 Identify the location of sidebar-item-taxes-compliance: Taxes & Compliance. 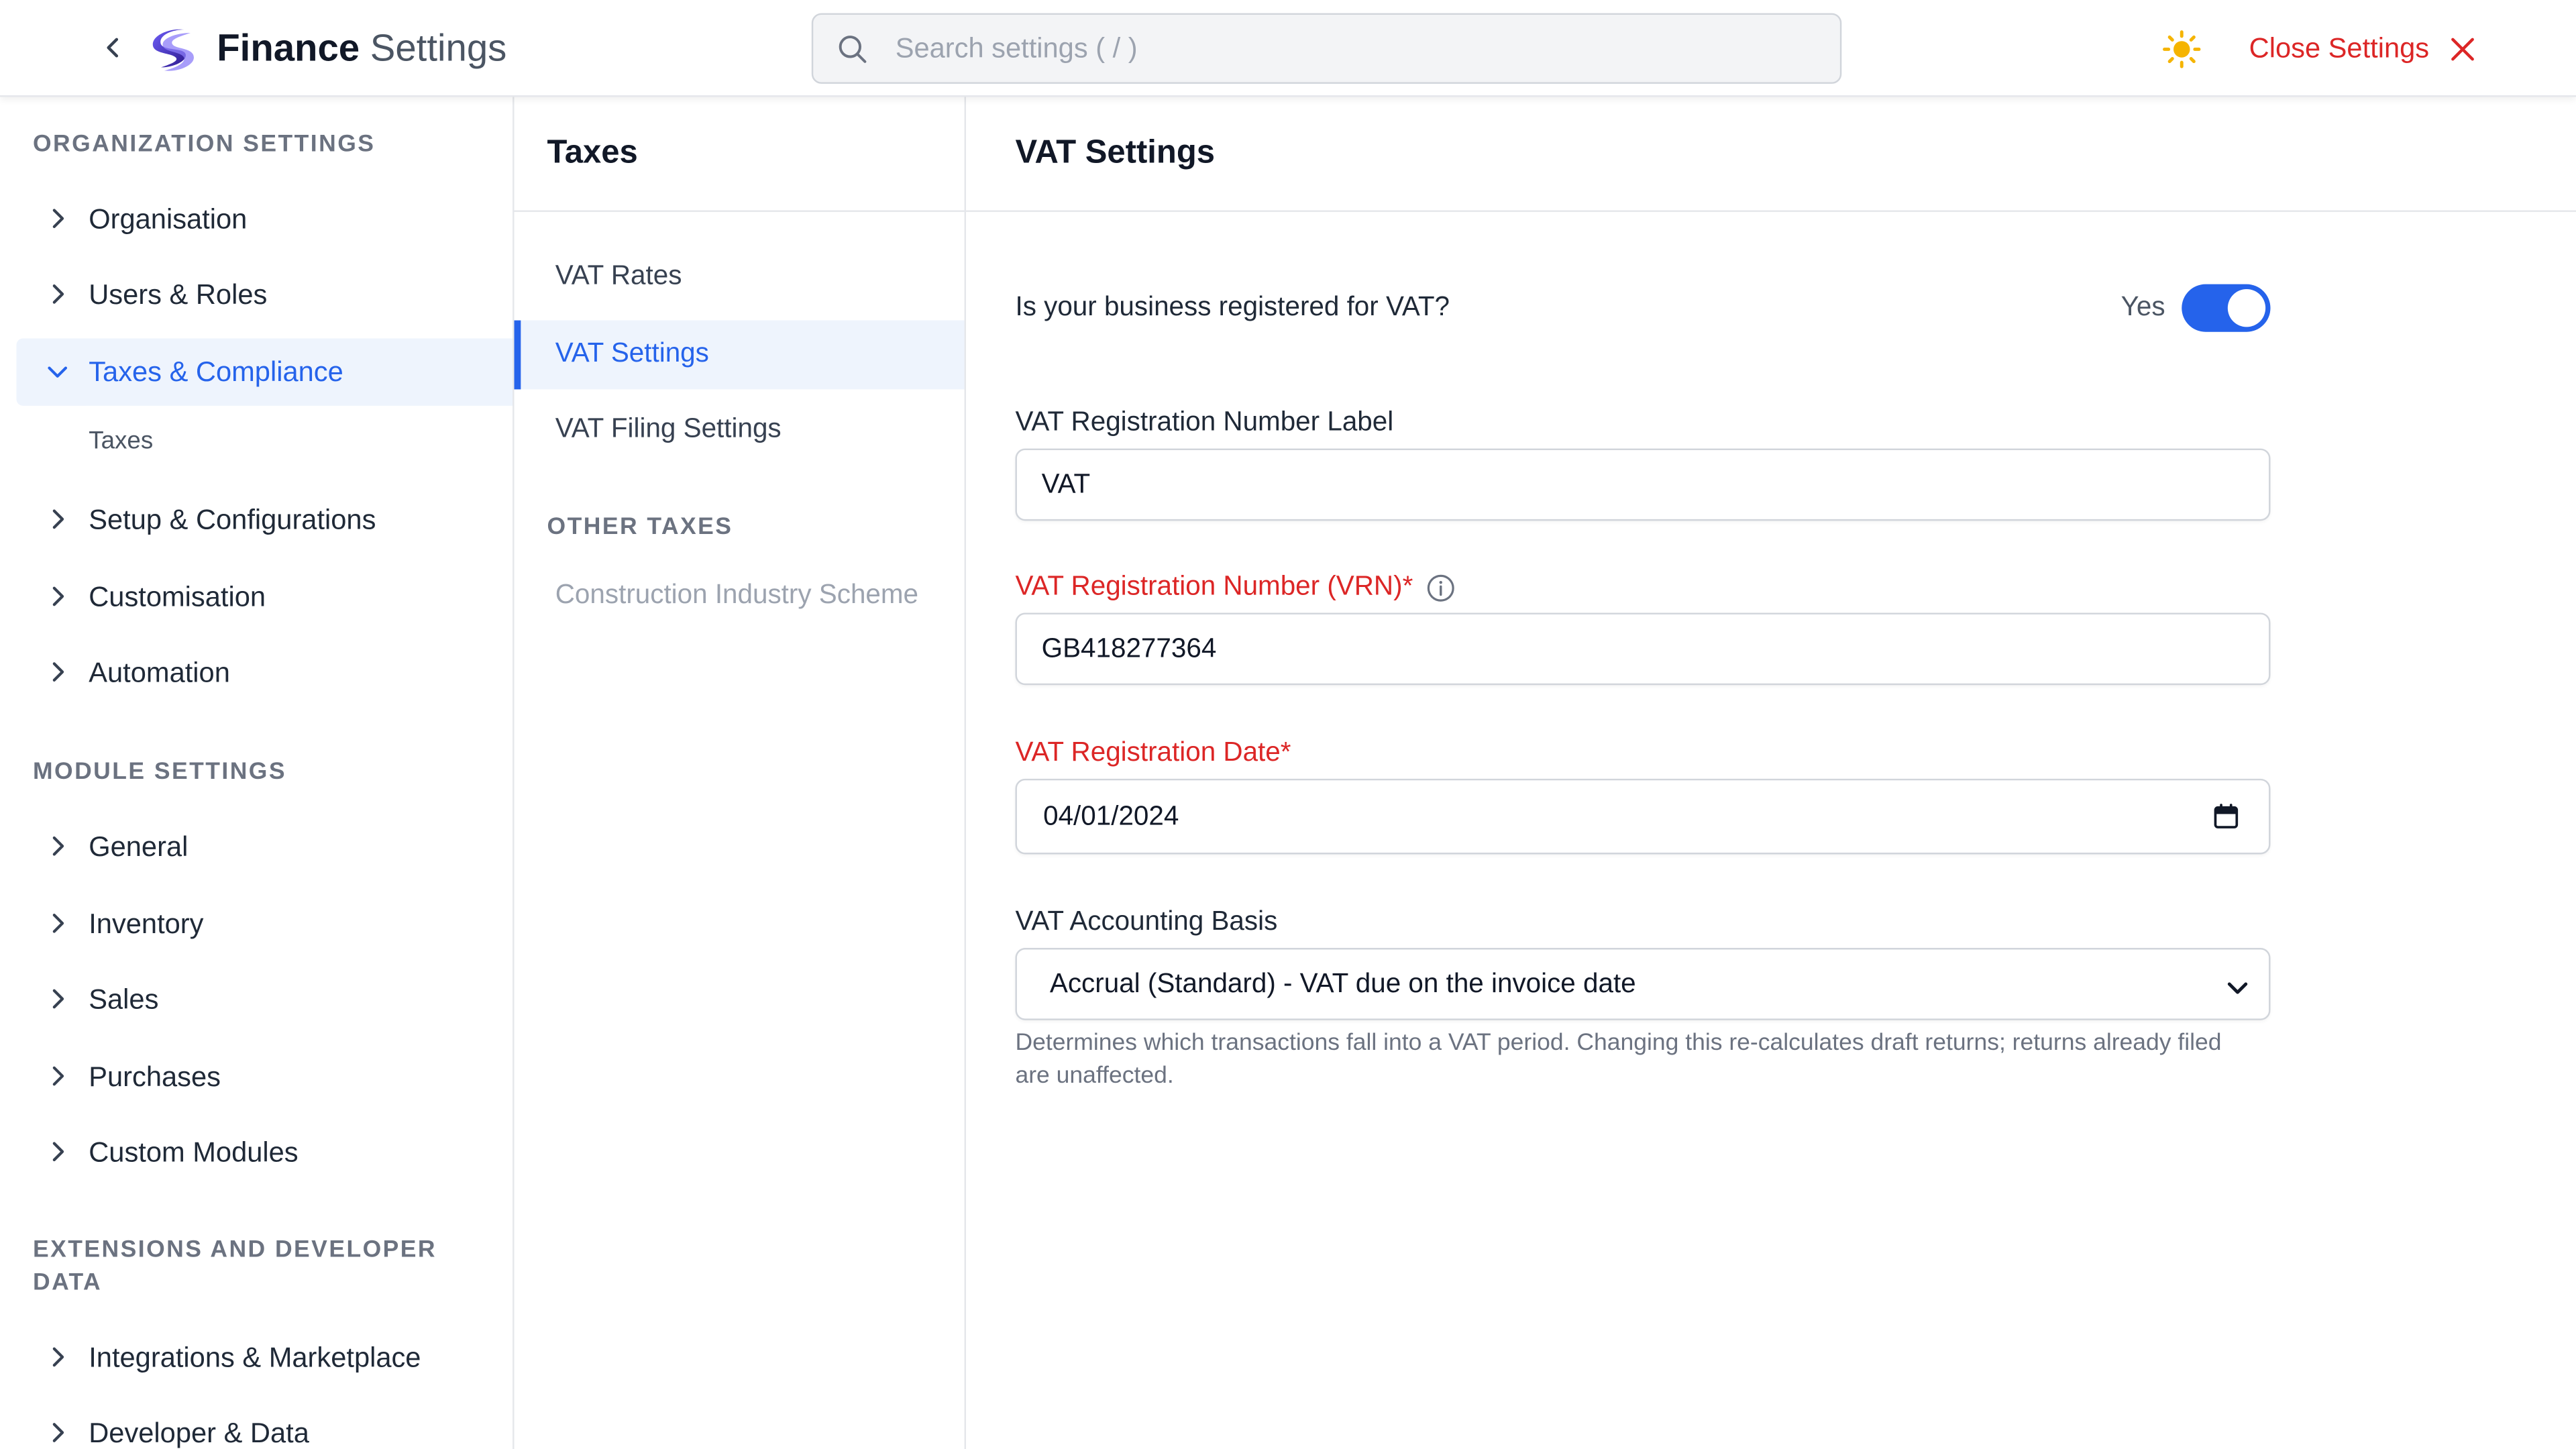
(264, 372).